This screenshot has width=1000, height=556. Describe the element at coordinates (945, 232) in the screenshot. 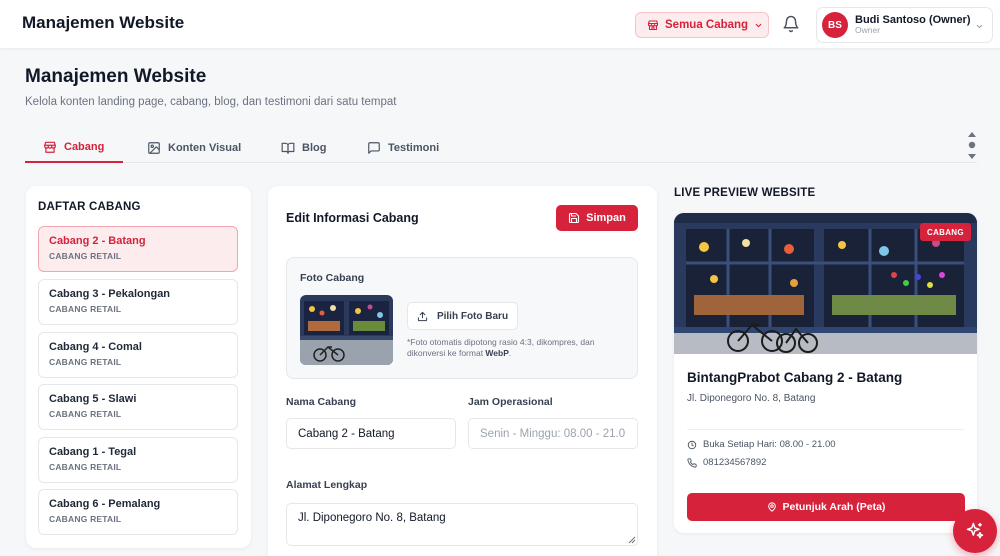

I see `branch-badge: CABANG` at that location.